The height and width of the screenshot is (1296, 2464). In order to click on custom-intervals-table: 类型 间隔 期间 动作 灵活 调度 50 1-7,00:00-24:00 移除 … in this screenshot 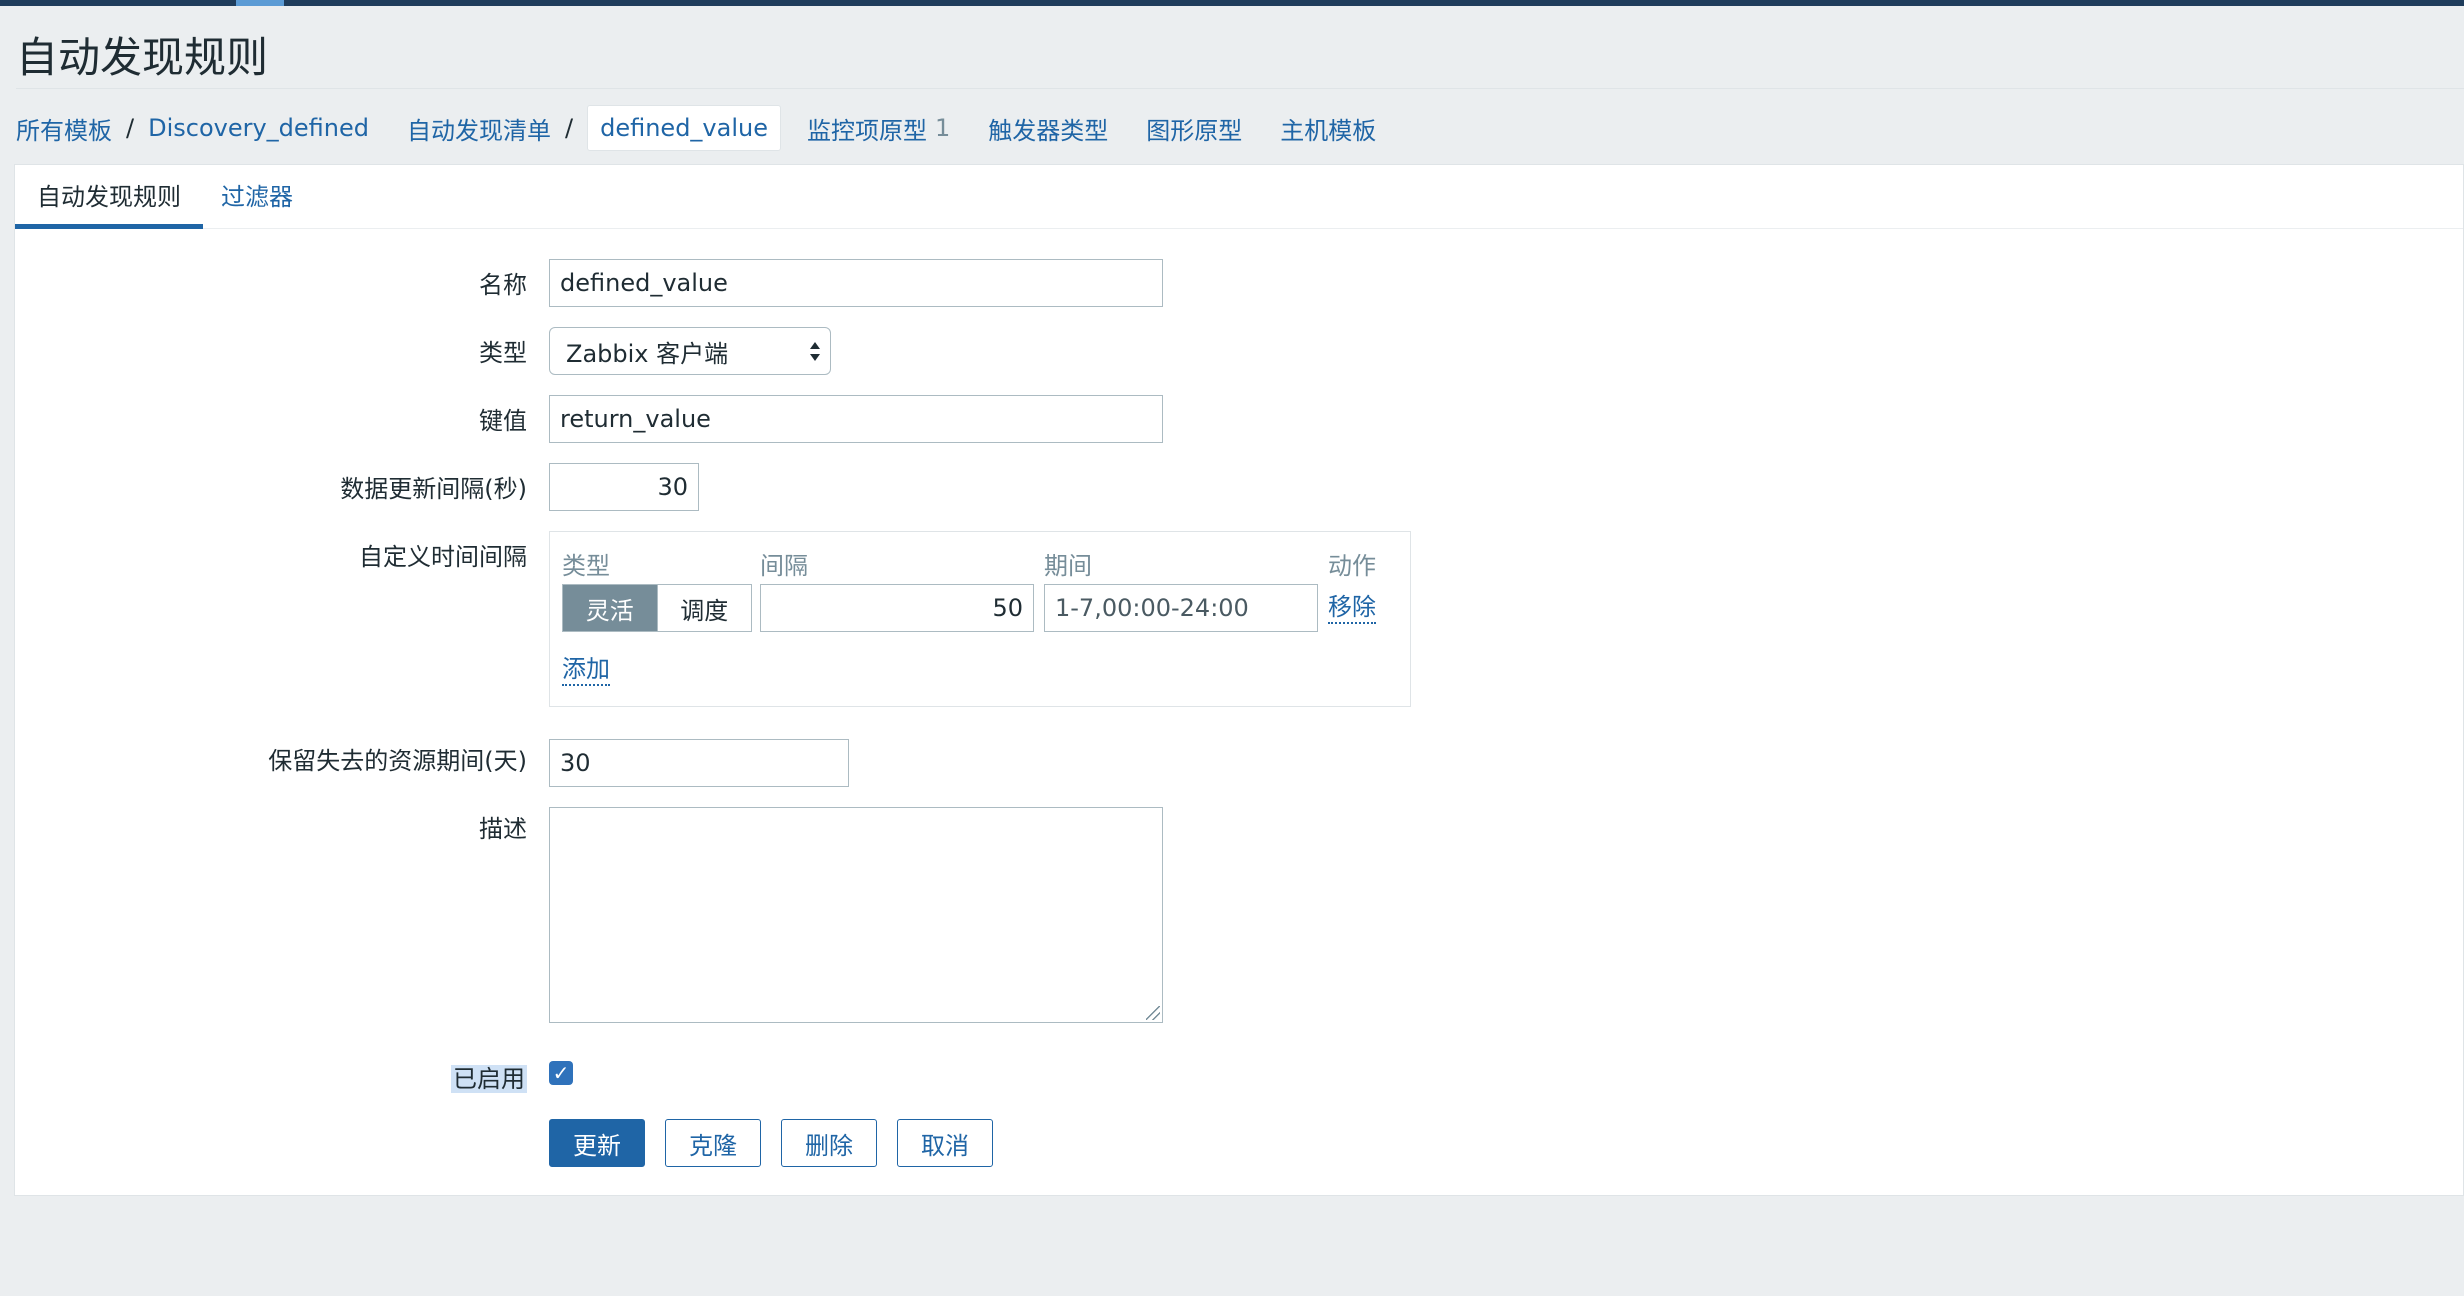, I will do `click(980, 619)`.